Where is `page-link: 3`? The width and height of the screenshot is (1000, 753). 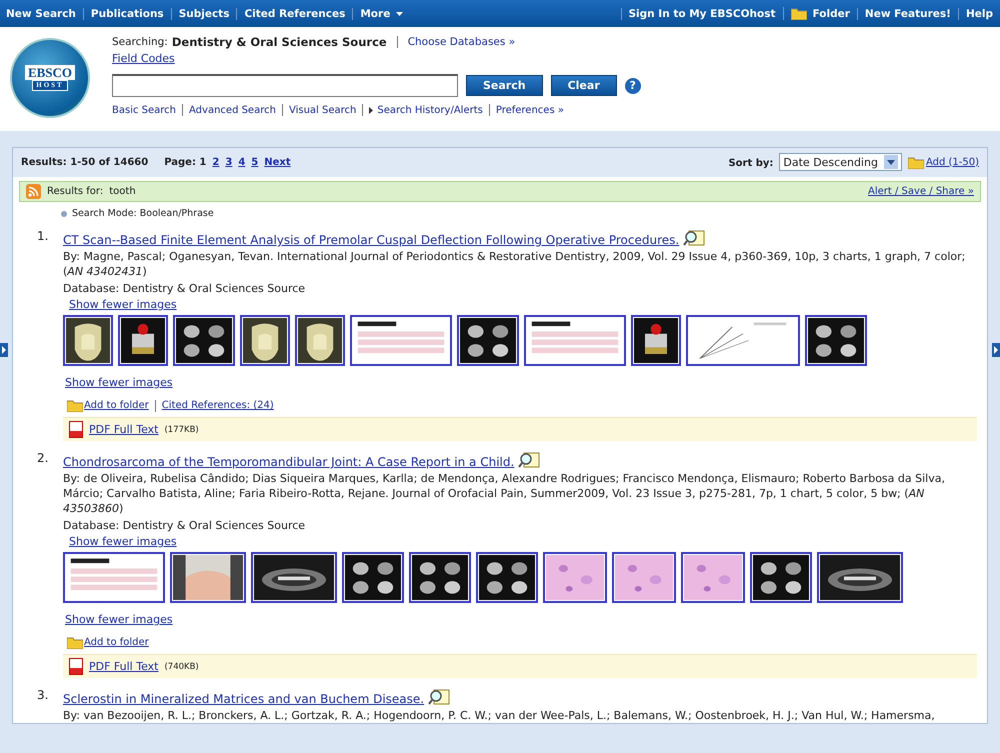
page-link: 3 is located at coordinates (228, 162).